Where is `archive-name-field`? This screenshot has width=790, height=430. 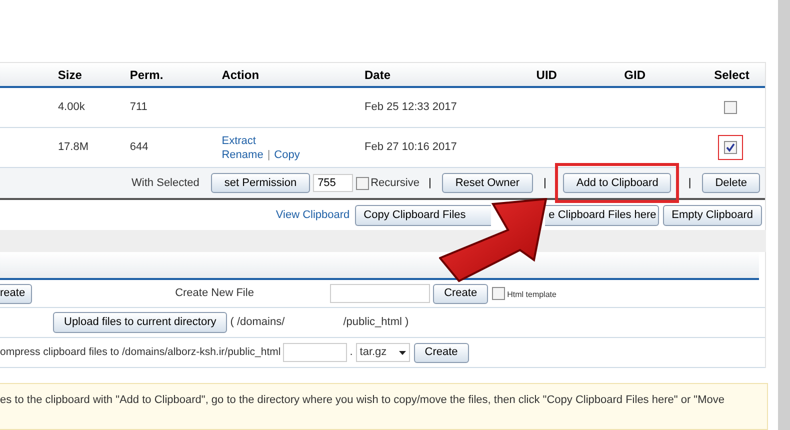 archive-name-field is located at coordinates (314, 352).